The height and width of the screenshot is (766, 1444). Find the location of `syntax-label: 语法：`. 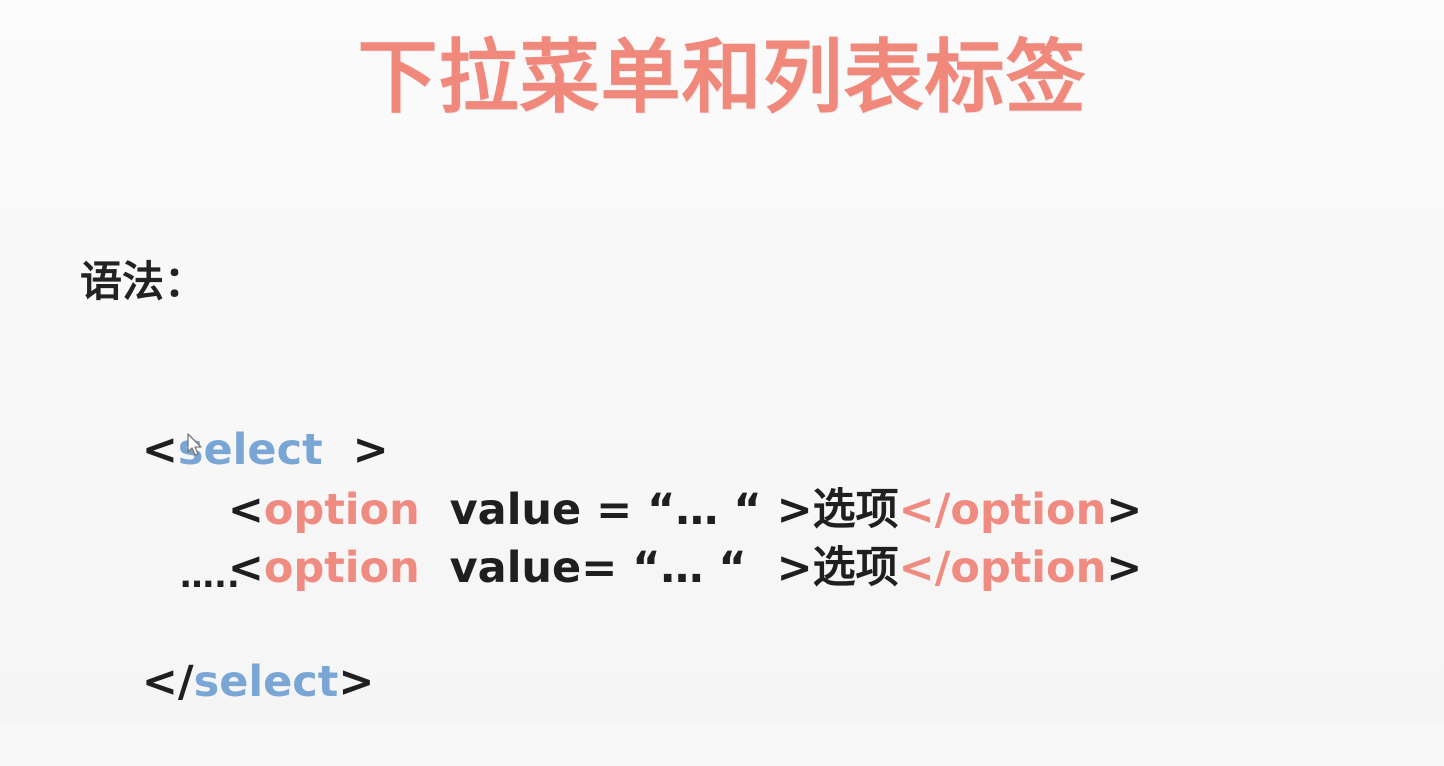

syntax-label: 语法： is located at coordinates (143, 281).